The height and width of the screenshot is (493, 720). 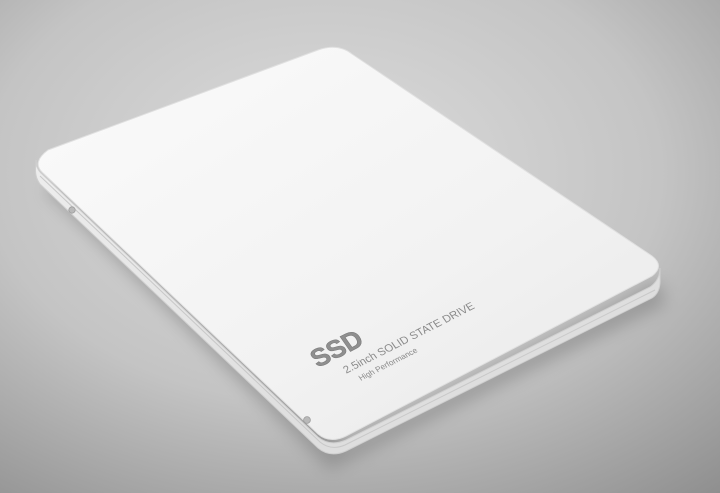 I want to click on screw-right, so click(x=307, y=420).